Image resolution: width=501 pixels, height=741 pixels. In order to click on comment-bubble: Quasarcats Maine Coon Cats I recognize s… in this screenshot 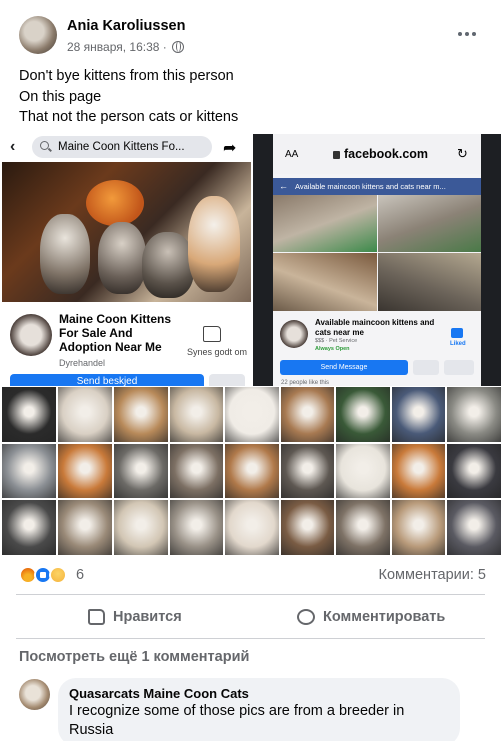, I will do `click(259, 709)`.